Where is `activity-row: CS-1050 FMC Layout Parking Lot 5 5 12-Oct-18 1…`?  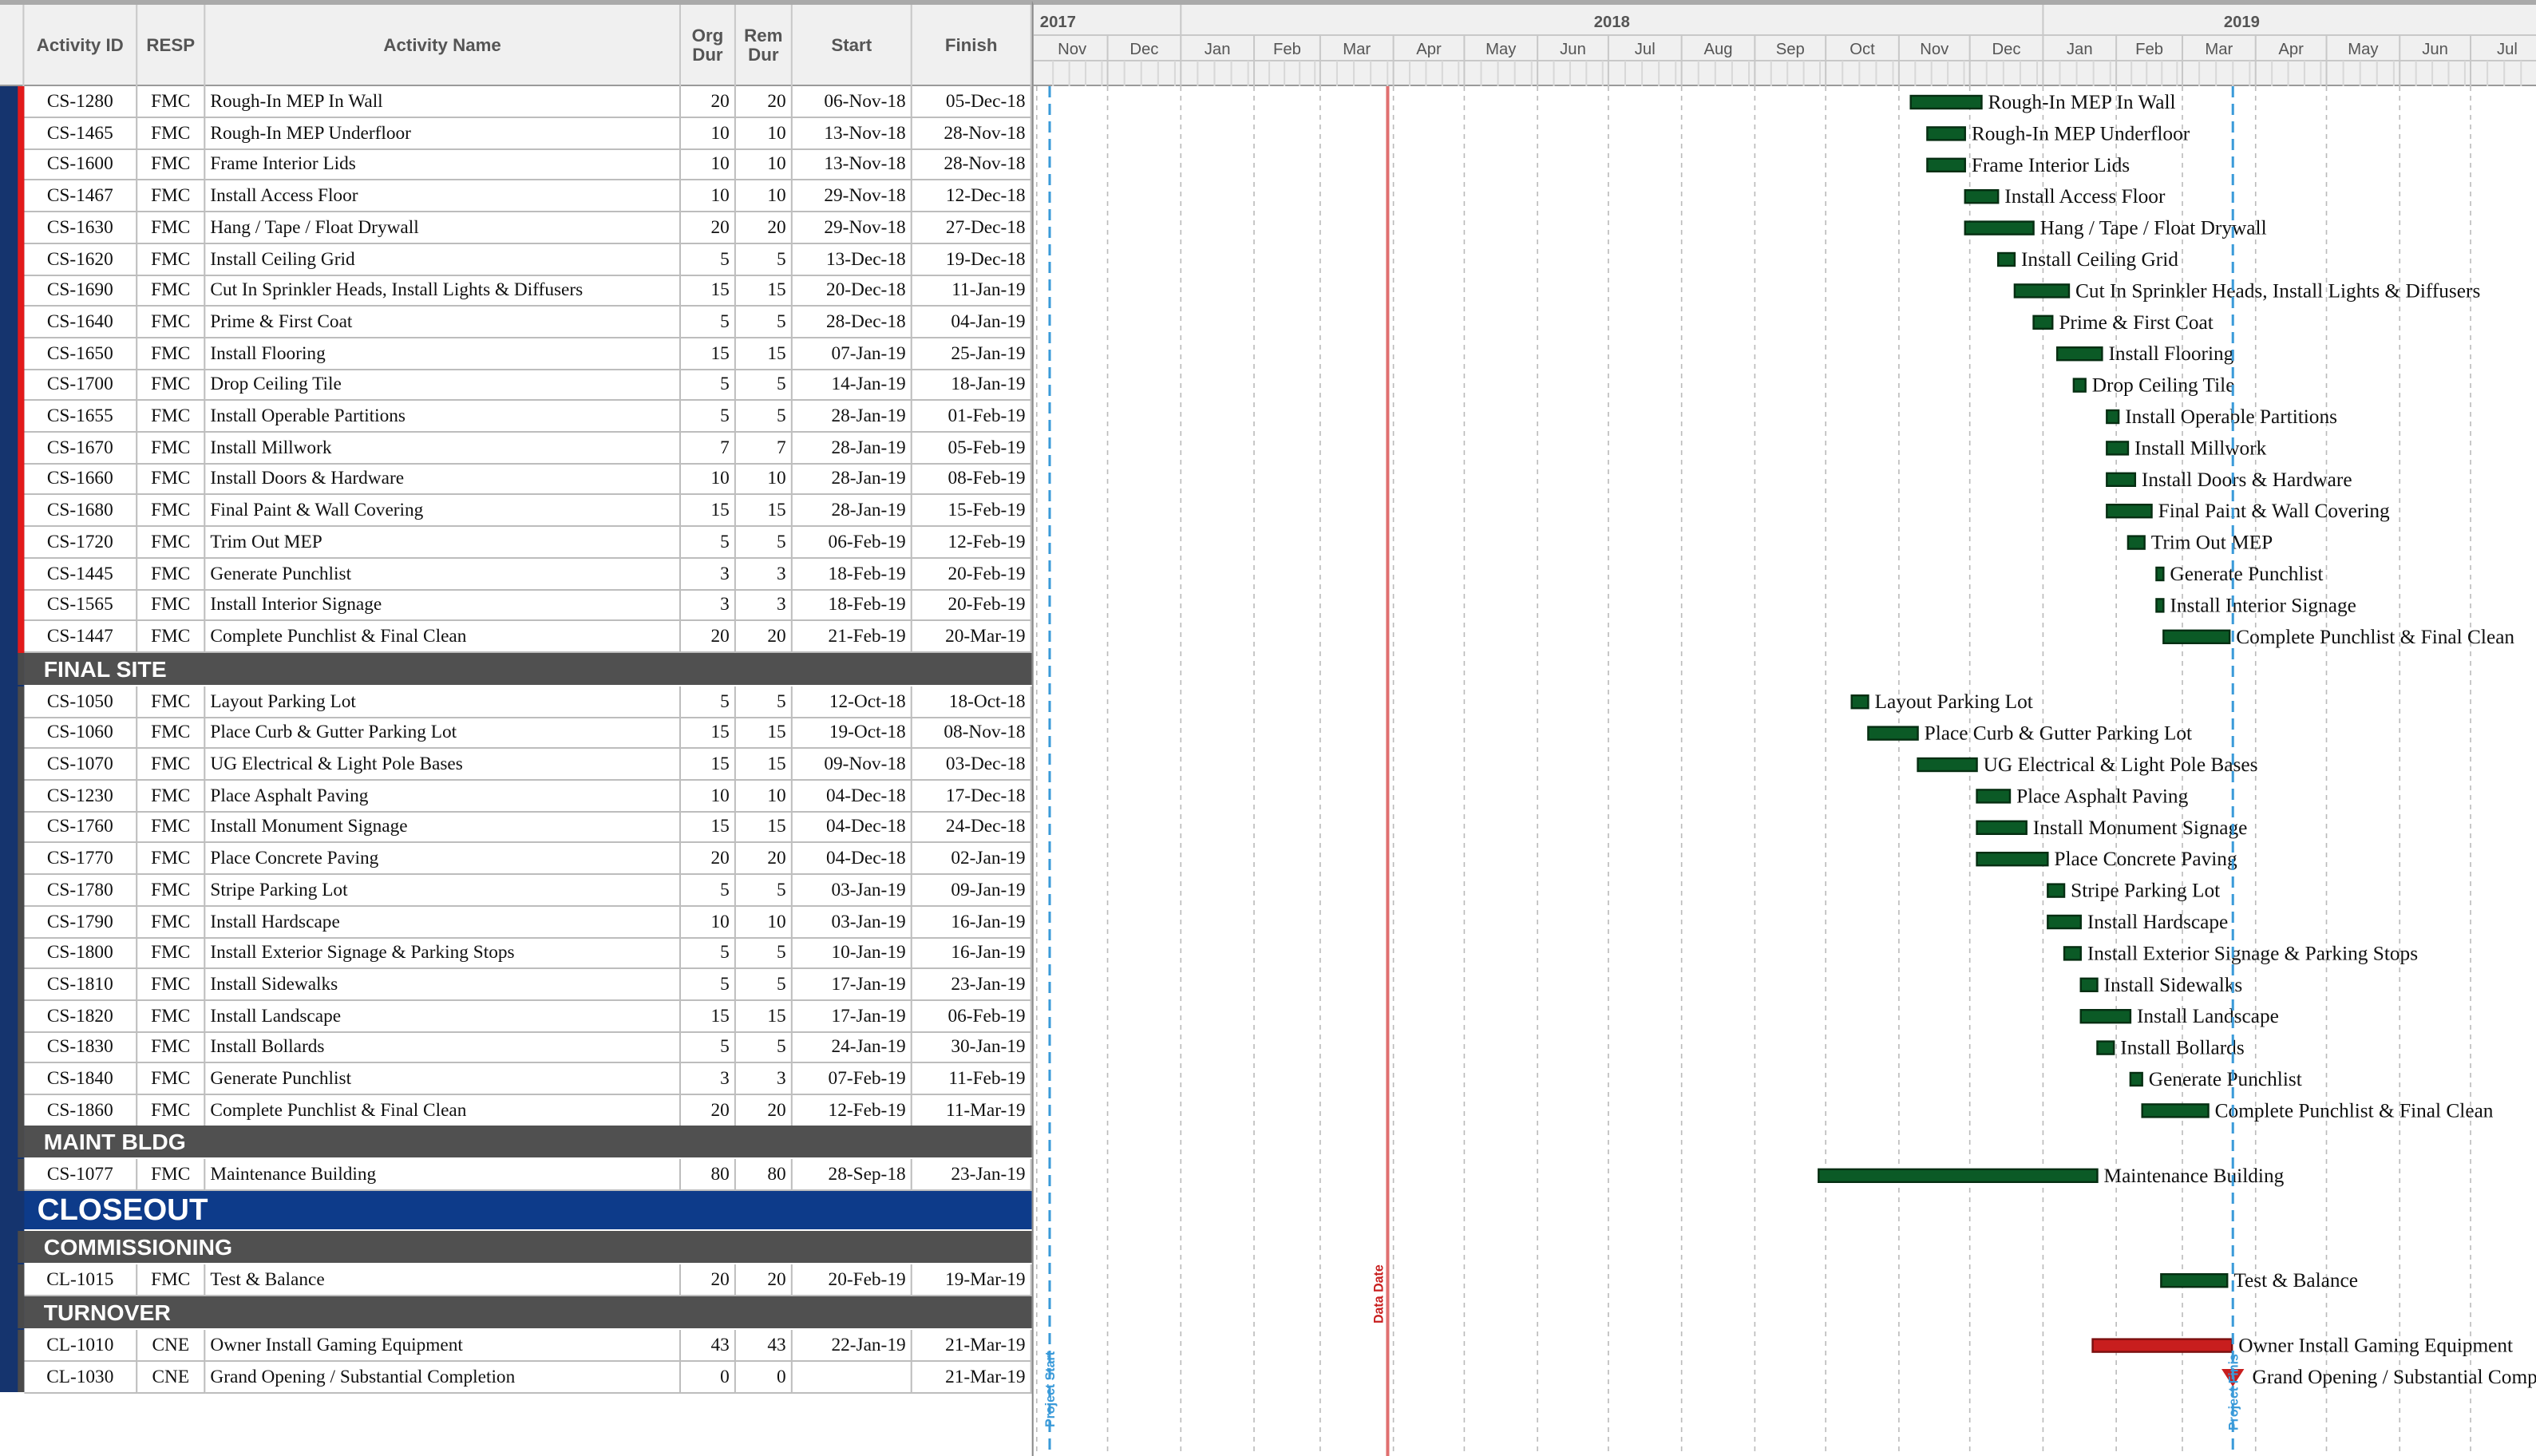 activity-row: CS-1050 FMC Layout Parking Lot 5 5 12-Oct-18 1… is located at coordinates (516, 702).